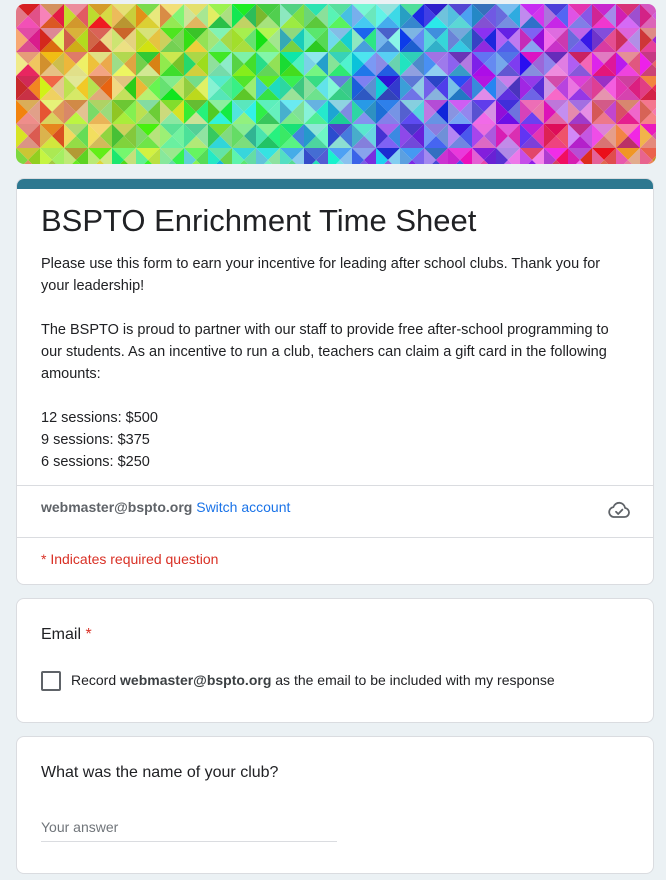  What do you see at coordinates (243, 507) in the screenshot?
I see `switch-account-link: Switch account` at bounding box center [243, 507].